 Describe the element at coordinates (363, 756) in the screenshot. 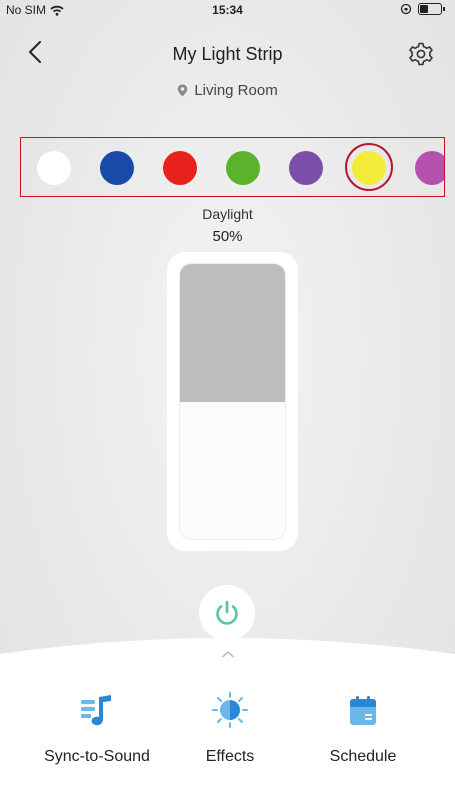

I see `tab-label: Schedule` at that location.